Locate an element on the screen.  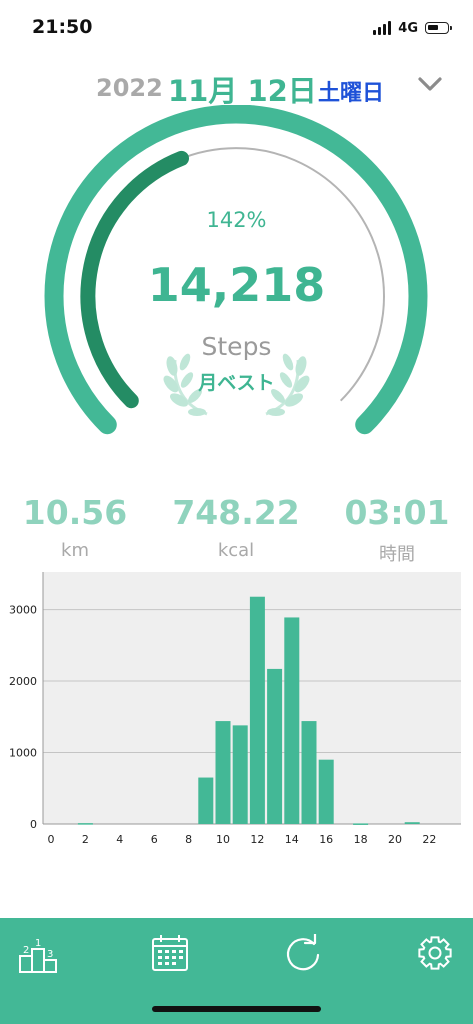
duration-value: 03:01 is located at coordinates (397, 512).